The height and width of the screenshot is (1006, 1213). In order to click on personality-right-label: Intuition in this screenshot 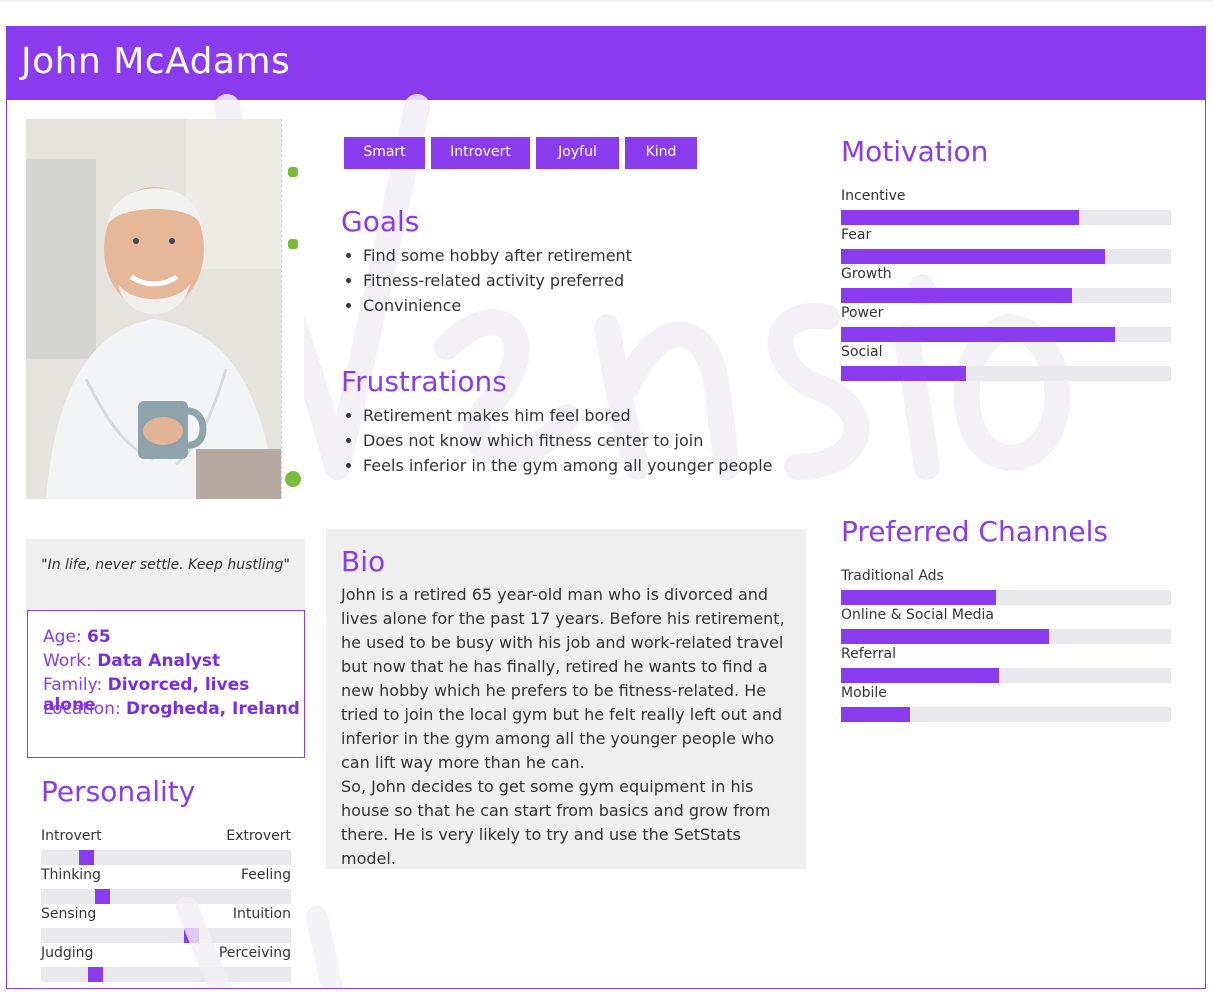, I will do `click(261, 914)`.